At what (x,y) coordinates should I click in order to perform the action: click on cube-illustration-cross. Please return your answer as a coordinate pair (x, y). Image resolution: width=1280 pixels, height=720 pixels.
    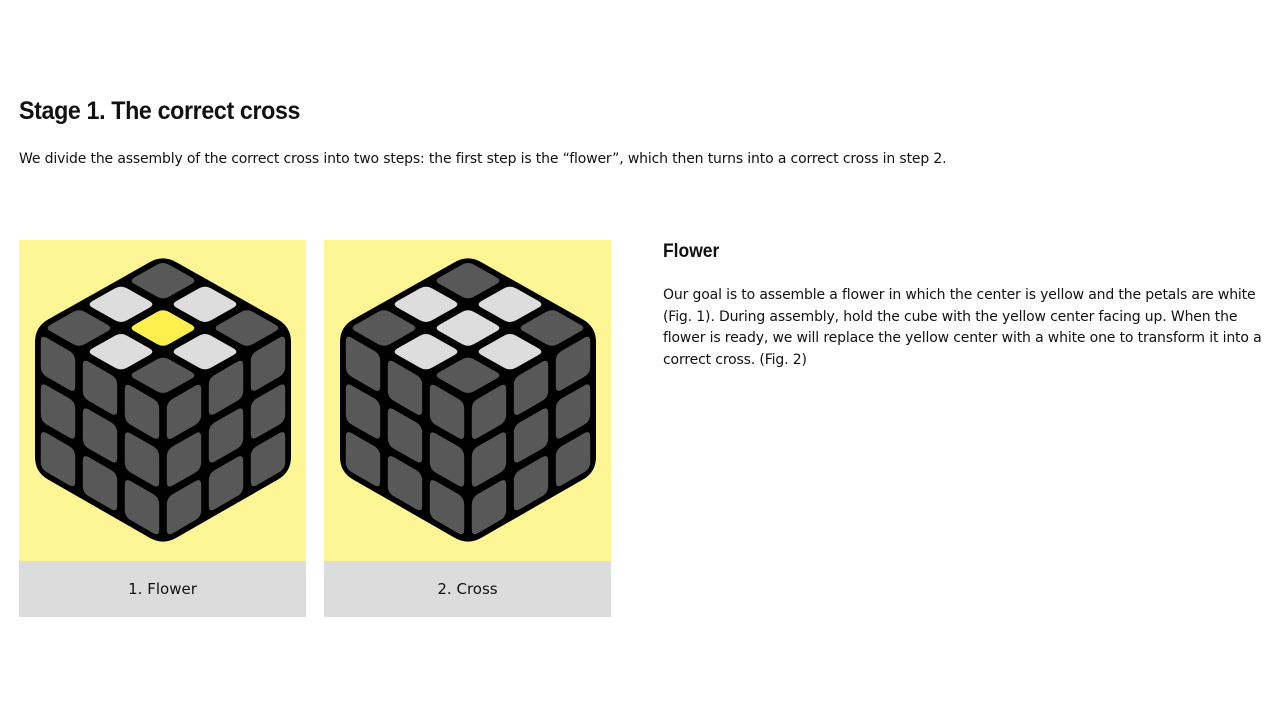
    Looking at the image, I should click on (468, 400).